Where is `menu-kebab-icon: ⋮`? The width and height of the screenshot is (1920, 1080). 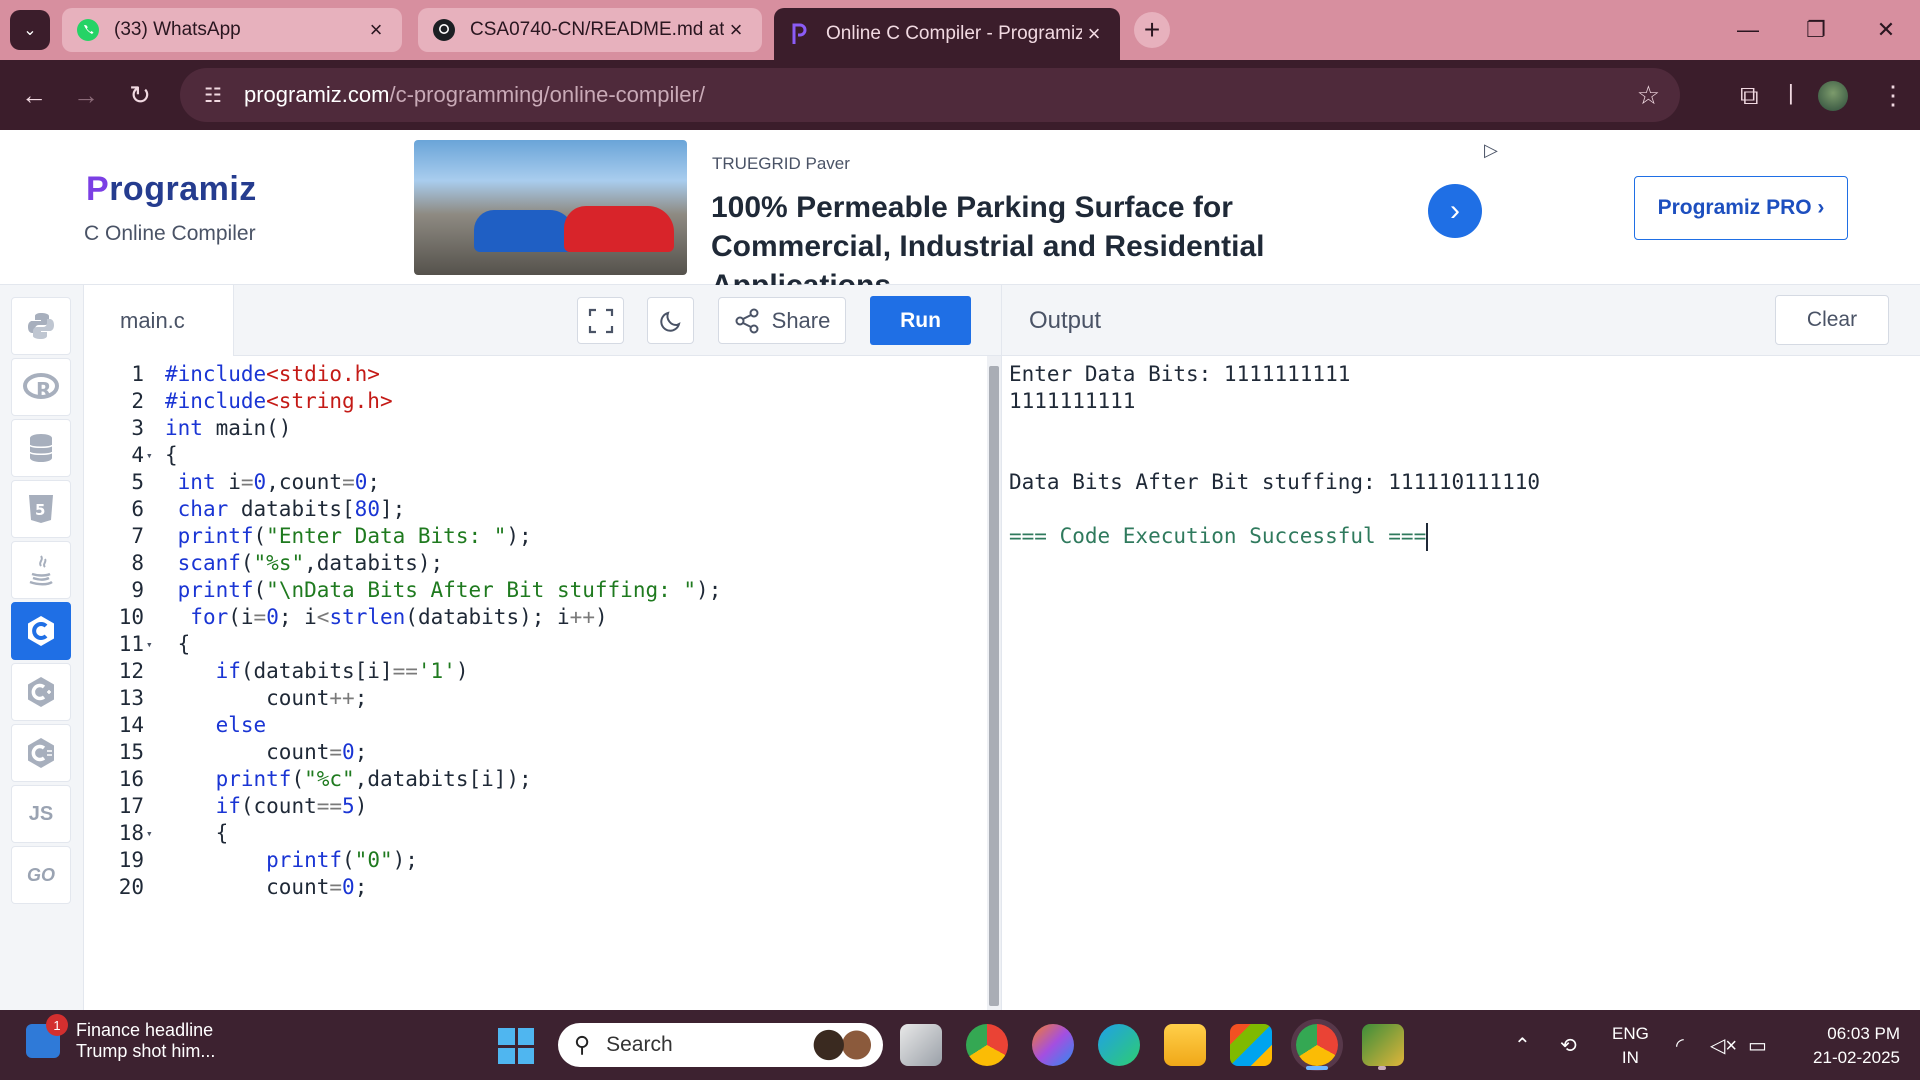 menu-kebab-icon: ⋮ is located at coordinates (1893, 95).